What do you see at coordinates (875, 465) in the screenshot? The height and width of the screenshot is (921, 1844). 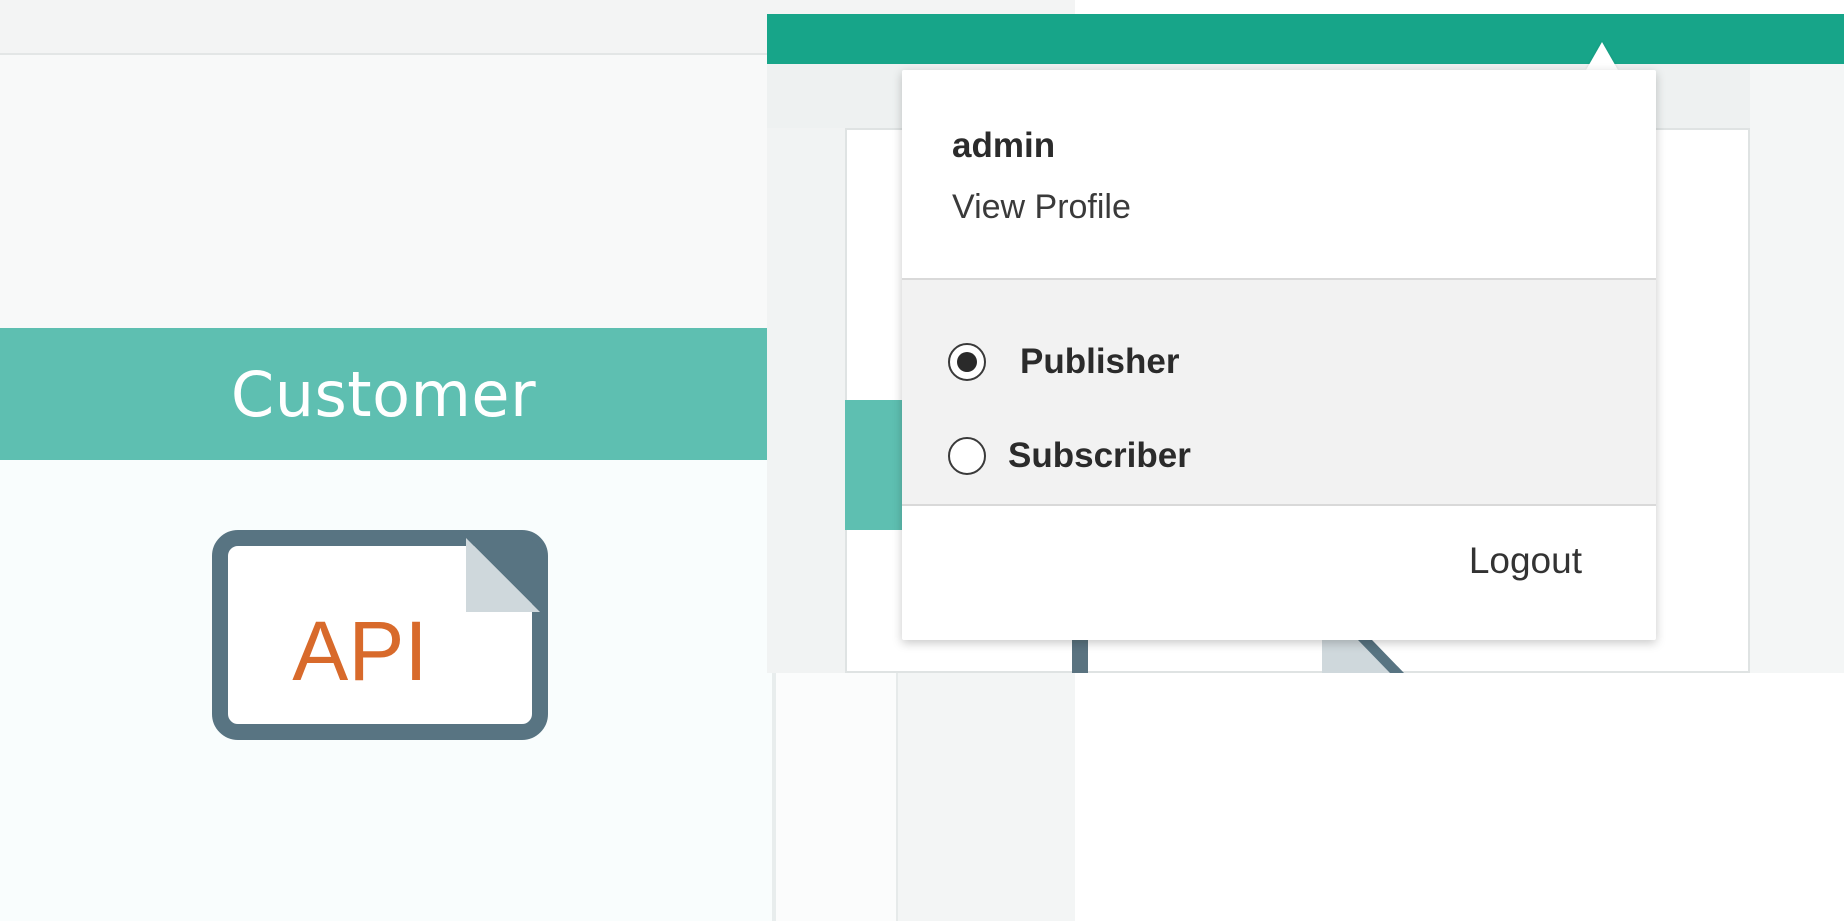 I see `card-teal-strip` at bounding box center [875, 465].